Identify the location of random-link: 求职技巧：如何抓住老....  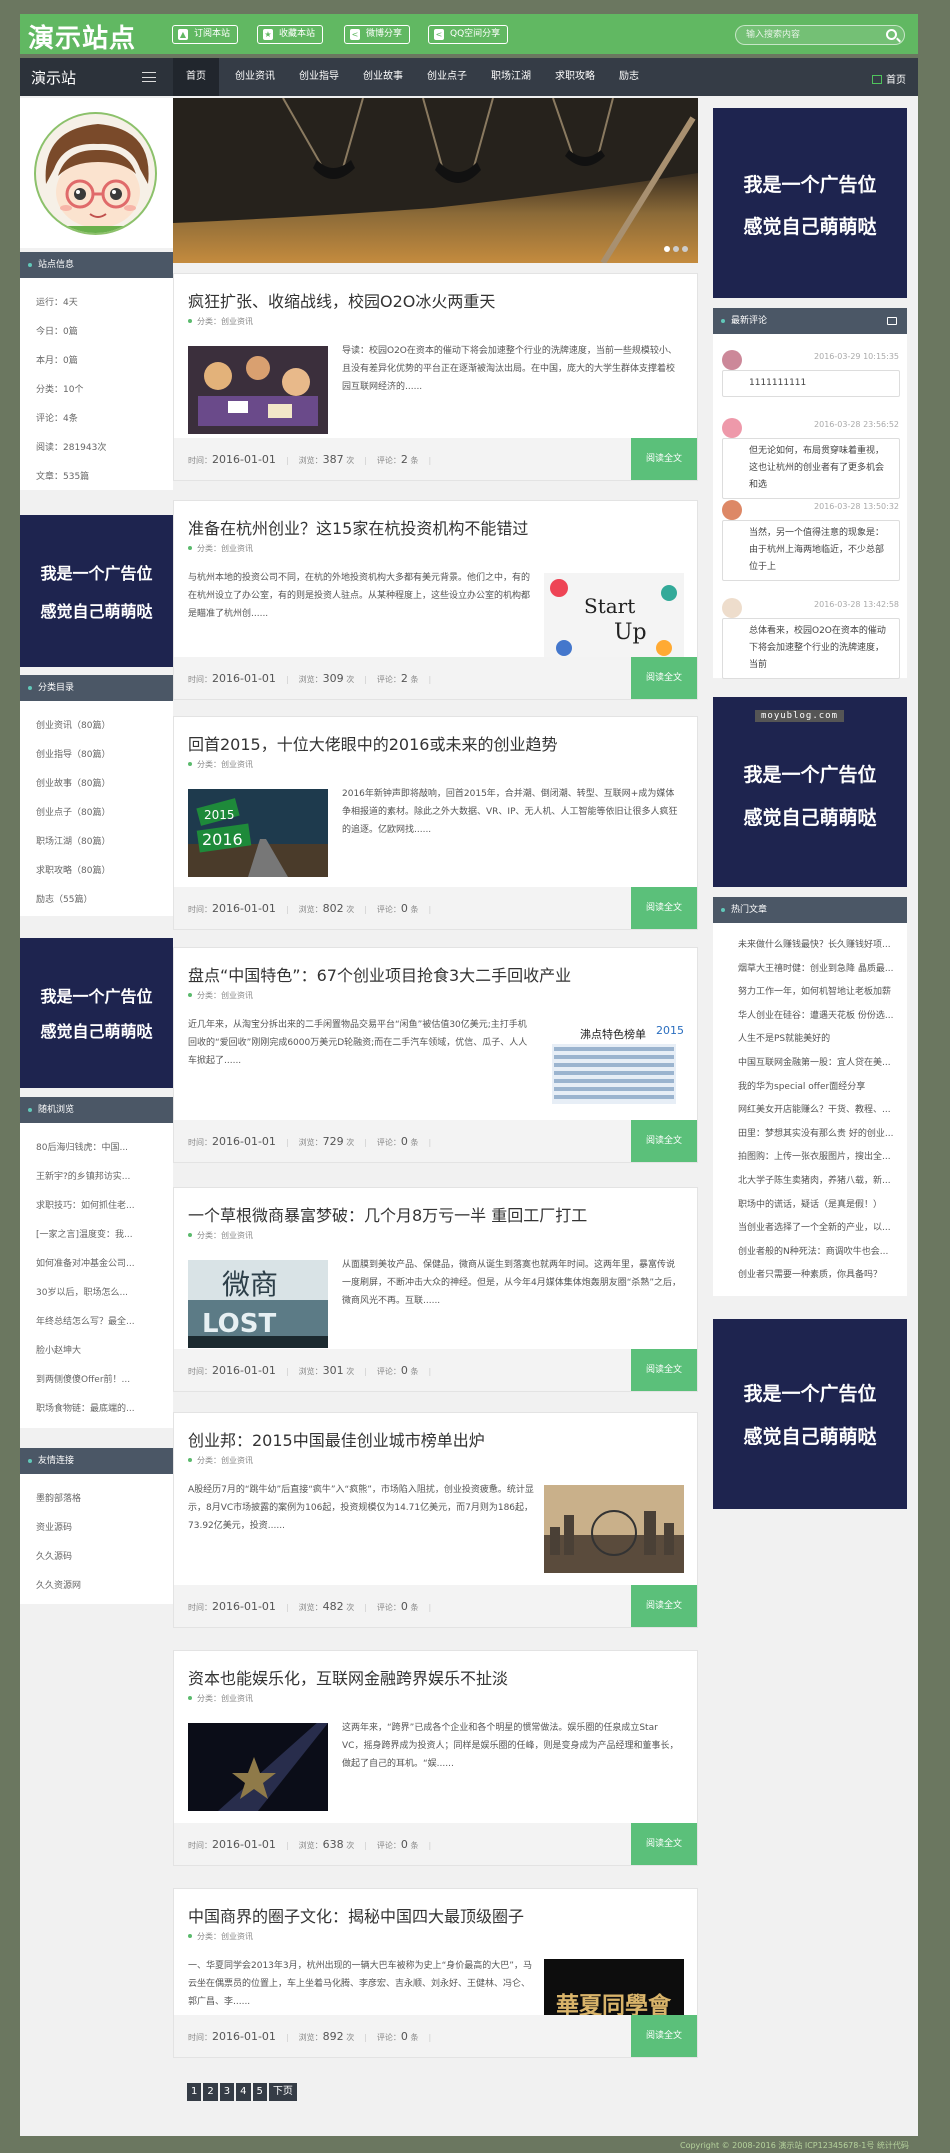
(96, 1204).